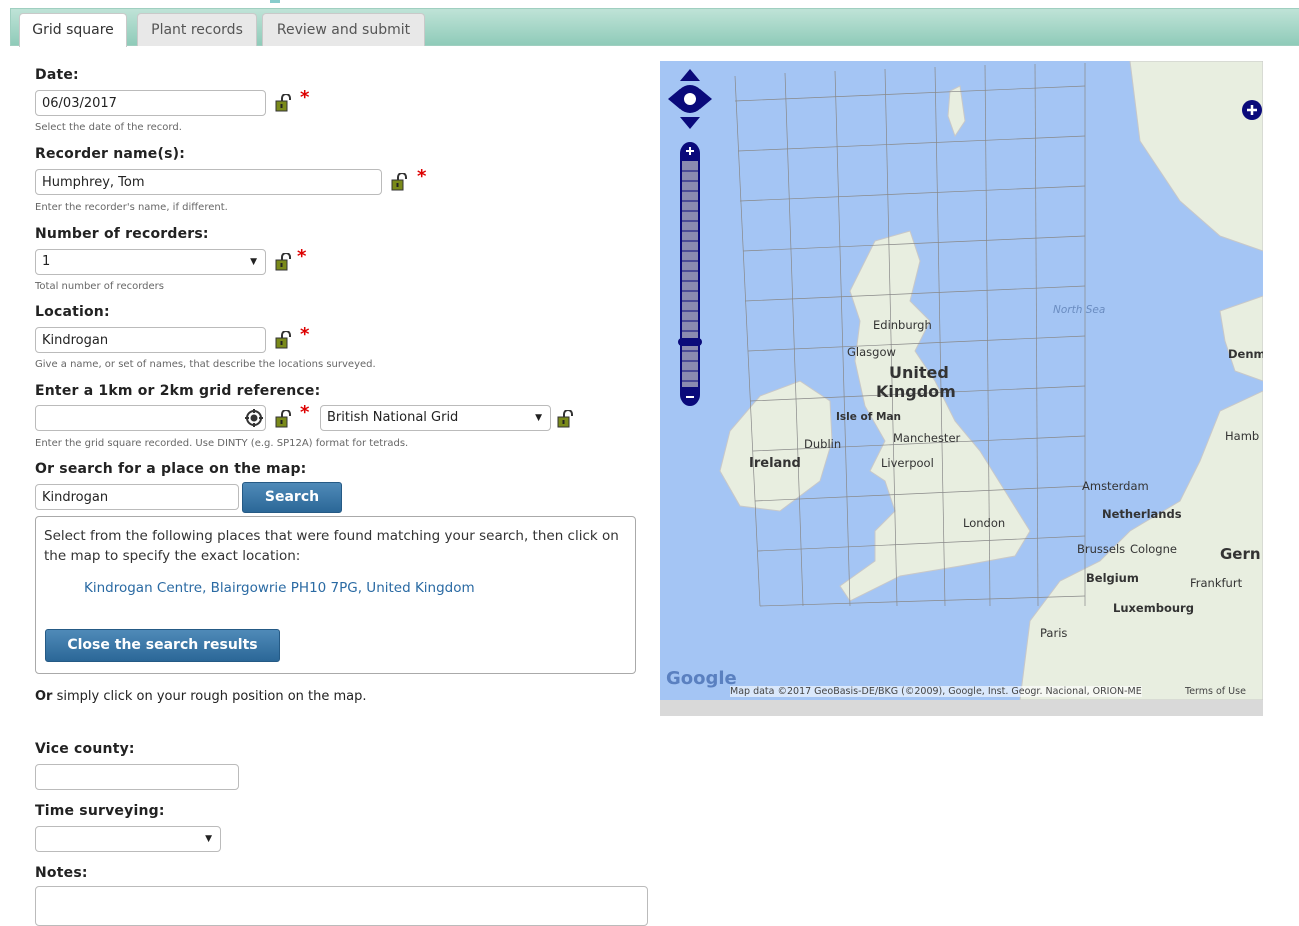  What do you see at coordinates (1240, 554) in the screenshot?
I see `map-label-germany: Gern` at bounding box center [1240, 554].